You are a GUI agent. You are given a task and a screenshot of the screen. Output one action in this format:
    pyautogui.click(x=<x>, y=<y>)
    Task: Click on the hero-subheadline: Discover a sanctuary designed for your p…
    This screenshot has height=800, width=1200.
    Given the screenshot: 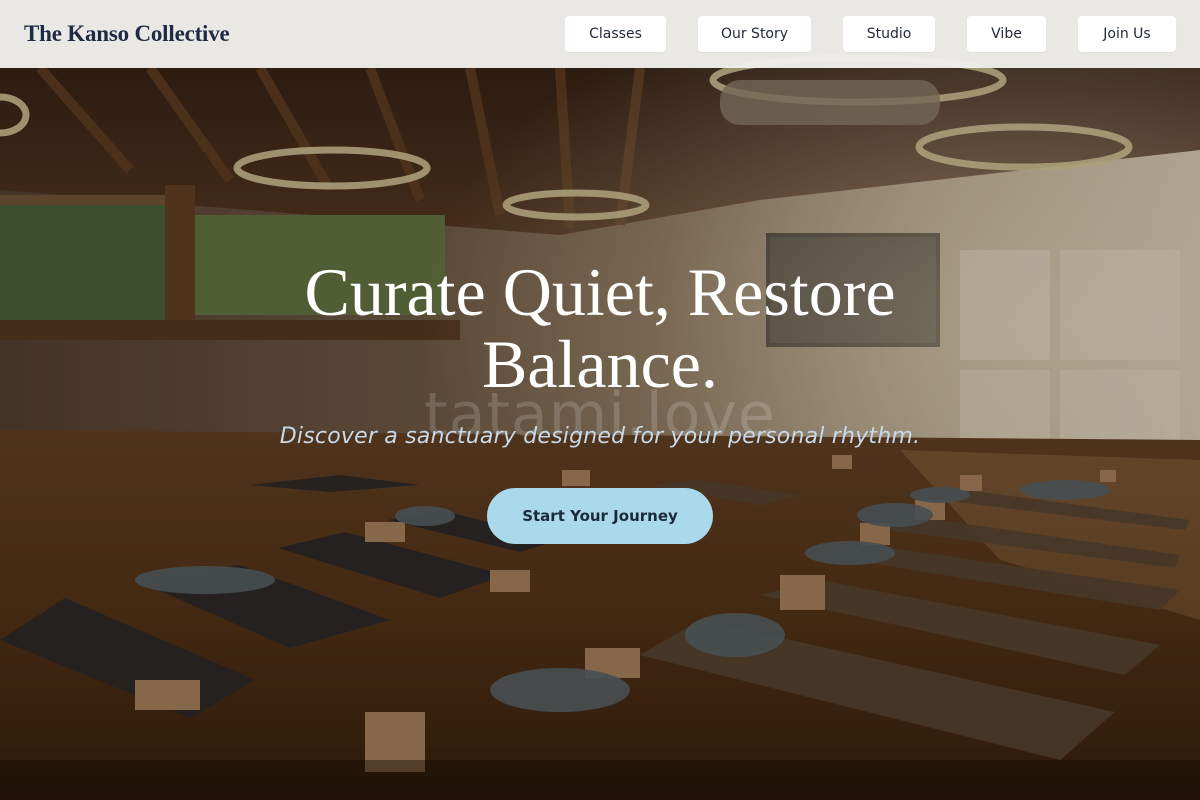 What is the action you would take?
    pyautogui.click(x=600, y=436)
    